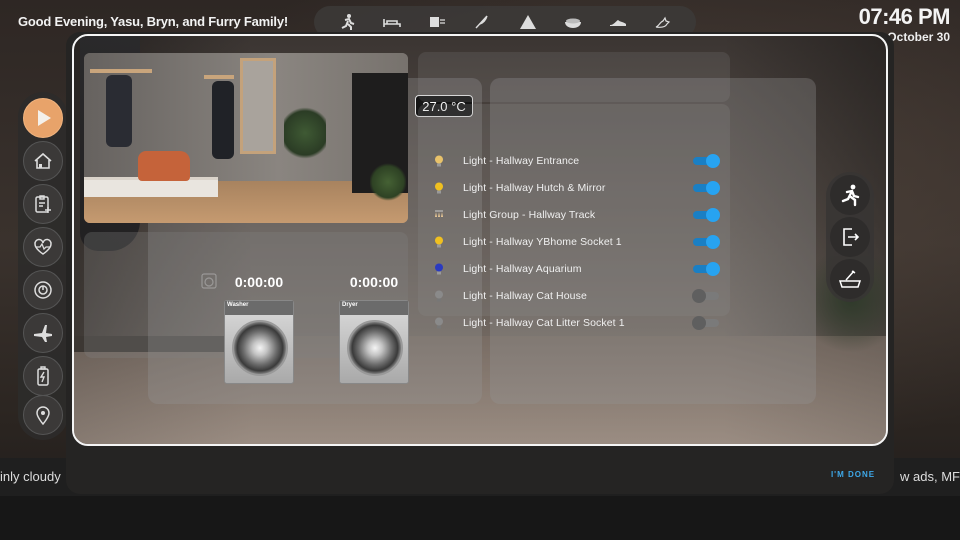 Image resolution: width=960 pixels, height=540 pixels. I want to click on tent-icon, so click(528, 22).